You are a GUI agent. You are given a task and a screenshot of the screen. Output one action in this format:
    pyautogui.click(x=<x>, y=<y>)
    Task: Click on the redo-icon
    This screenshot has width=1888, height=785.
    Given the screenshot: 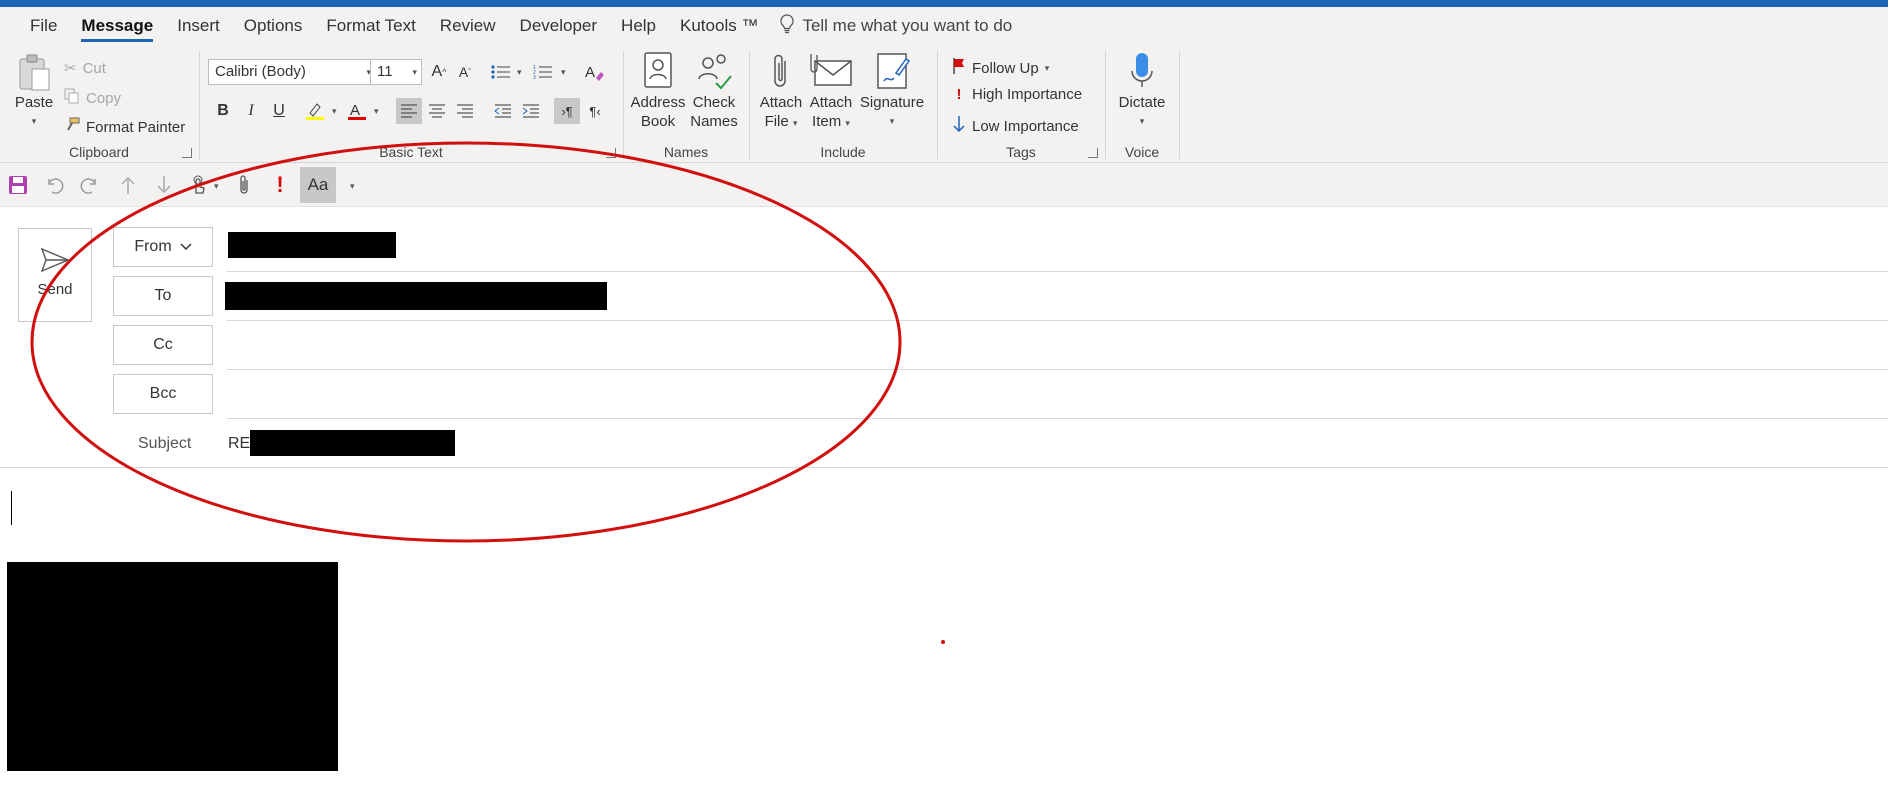 What is the action you would take?
    pyautogui.click(x=90, y=185)
    